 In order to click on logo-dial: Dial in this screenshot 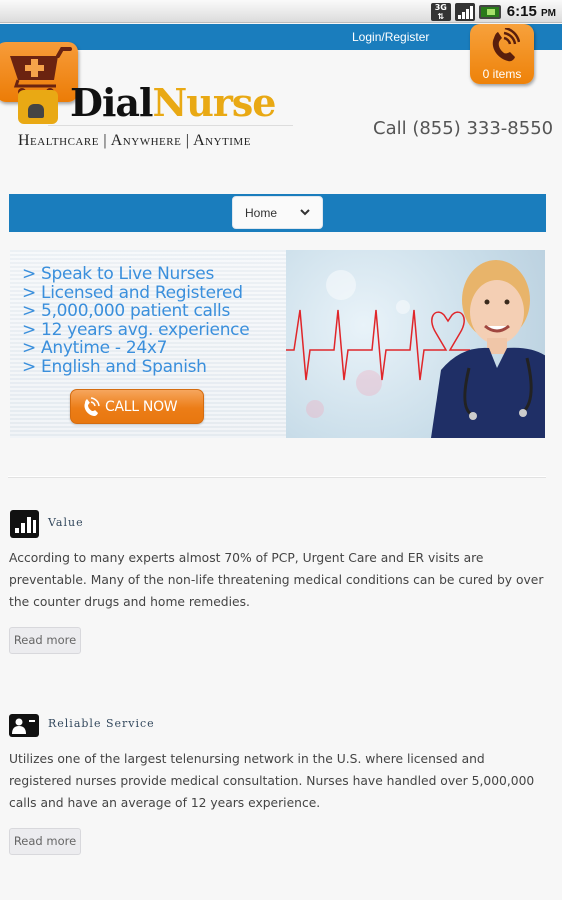, I will do `click(111, 102)`.